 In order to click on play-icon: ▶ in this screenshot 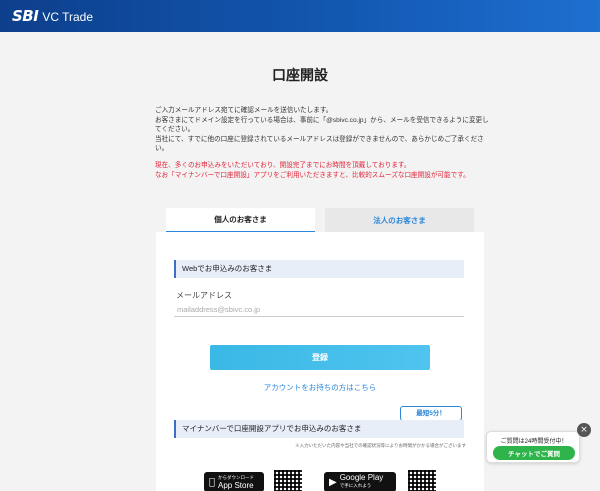, I will do `click(333, 482)`.